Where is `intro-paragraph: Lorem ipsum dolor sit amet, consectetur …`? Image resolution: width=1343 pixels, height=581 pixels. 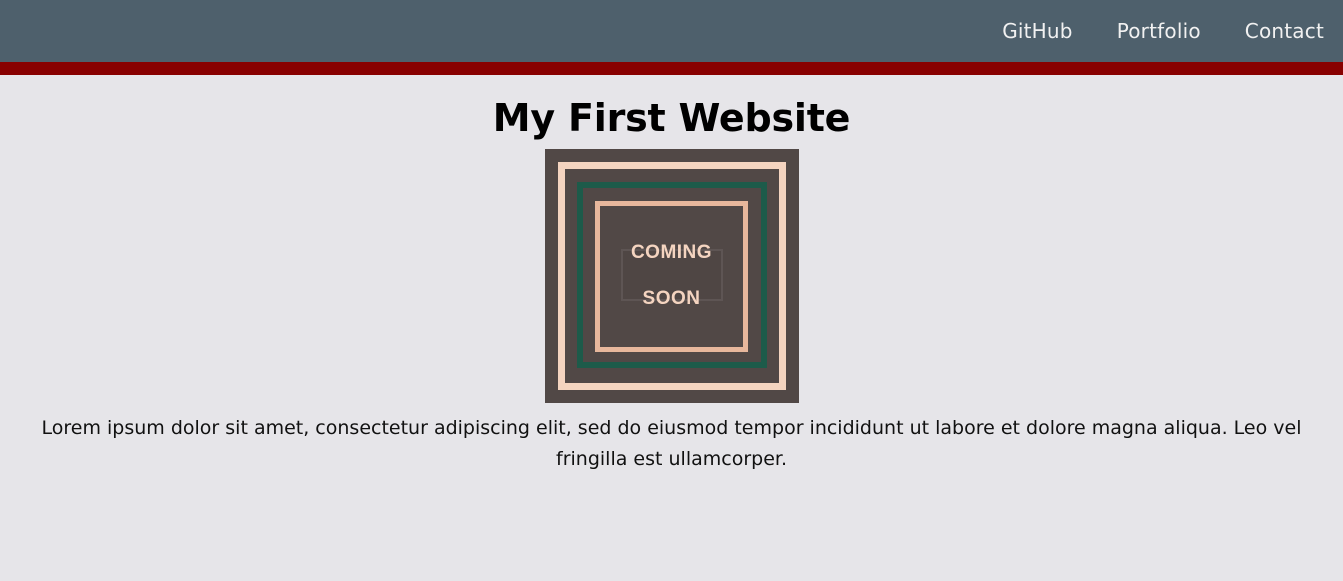
intro-paragraph: Lorem ipsum dolor sit amet, consectetur … is located at coordinates (671, 443).